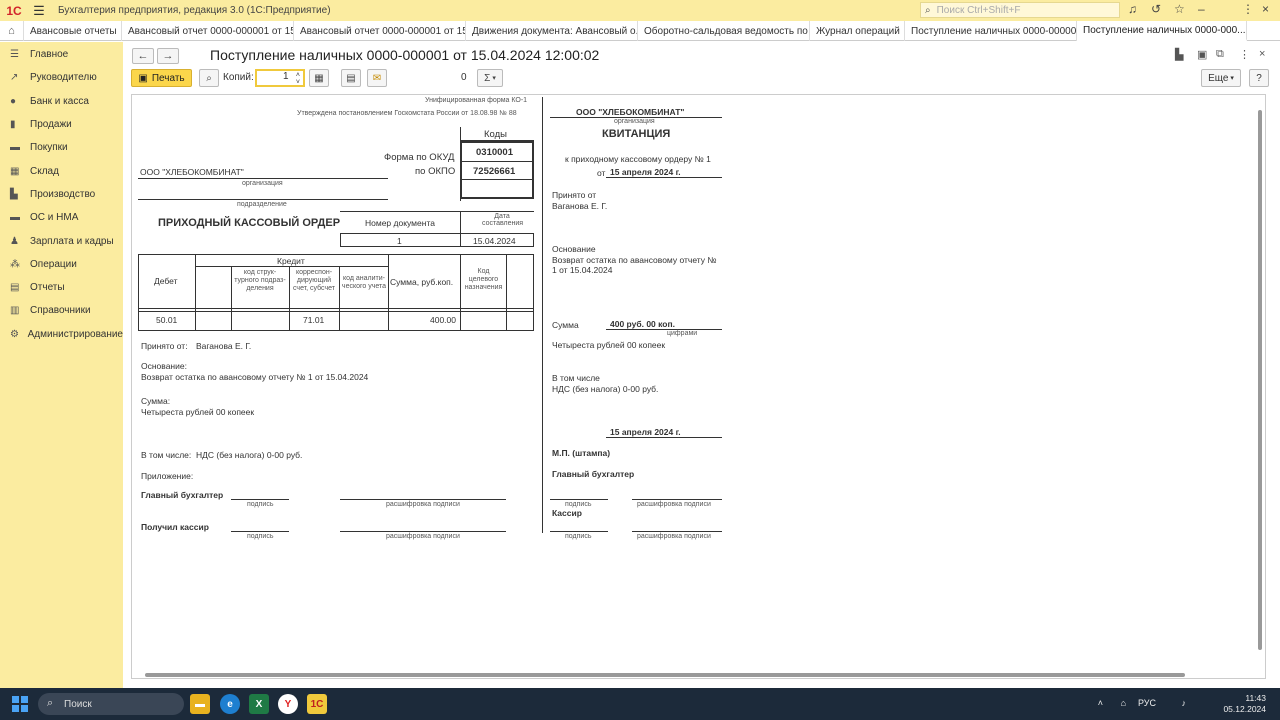 Image resolution: width=1280 pixels, height=720 pixels. Describe the element at coordinates (61, 101) in the screenshot. I see `sidebar-item-bank: ● Банк и касса` at that location.